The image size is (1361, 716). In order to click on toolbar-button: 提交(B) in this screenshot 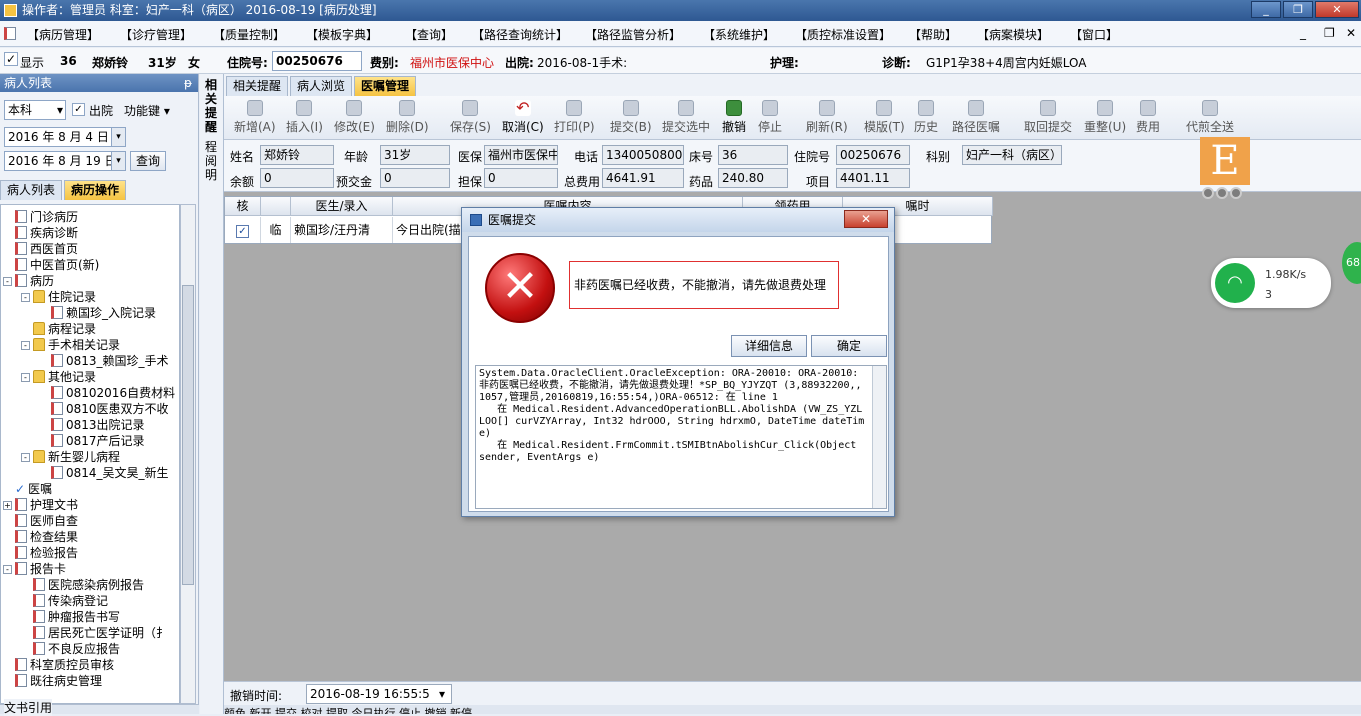, I will do `click(631, 117)`.